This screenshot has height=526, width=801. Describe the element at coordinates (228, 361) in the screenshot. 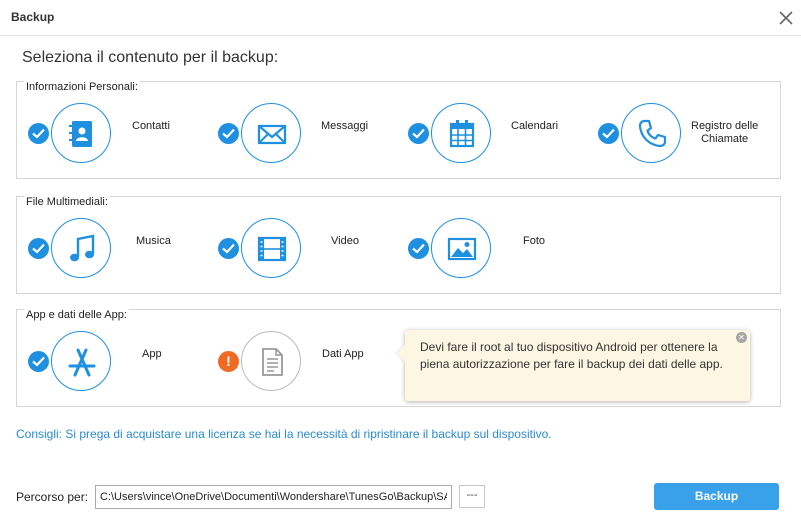

I see `warning-icon: !` at that location.